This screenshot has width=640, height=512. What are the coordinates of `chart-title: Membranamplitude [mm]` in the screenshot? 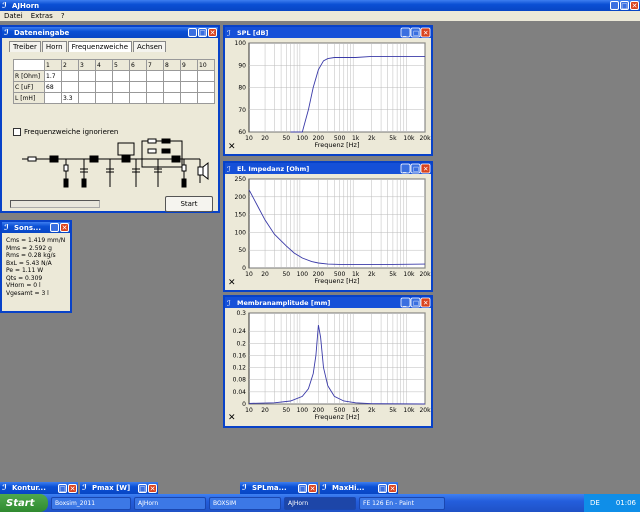 It's located at (283, 303).